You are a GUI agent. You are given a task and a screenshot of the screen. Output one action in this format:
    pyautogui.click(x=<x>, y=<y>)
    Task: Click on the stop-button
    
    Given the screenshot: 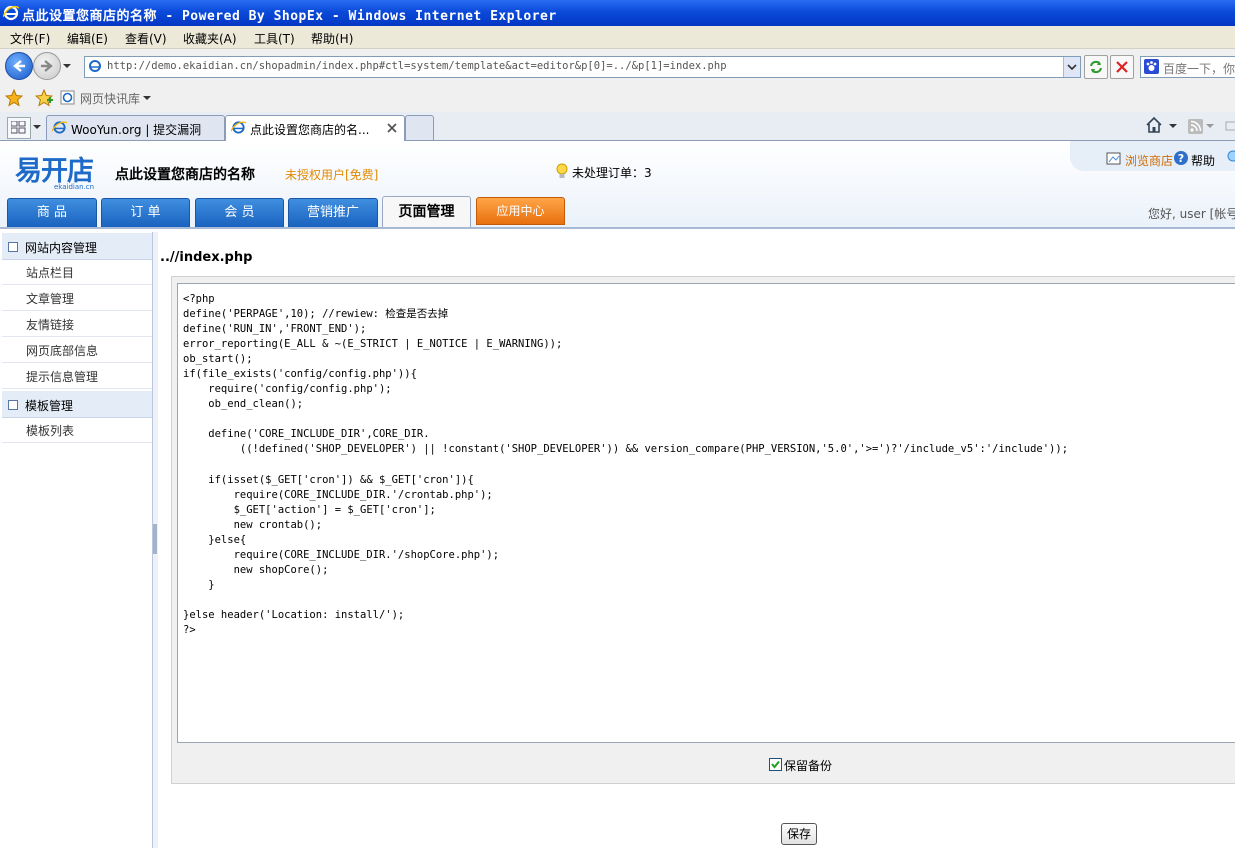 What is the action you would take?
    pyautogui.click(x=1122, y=67)
    